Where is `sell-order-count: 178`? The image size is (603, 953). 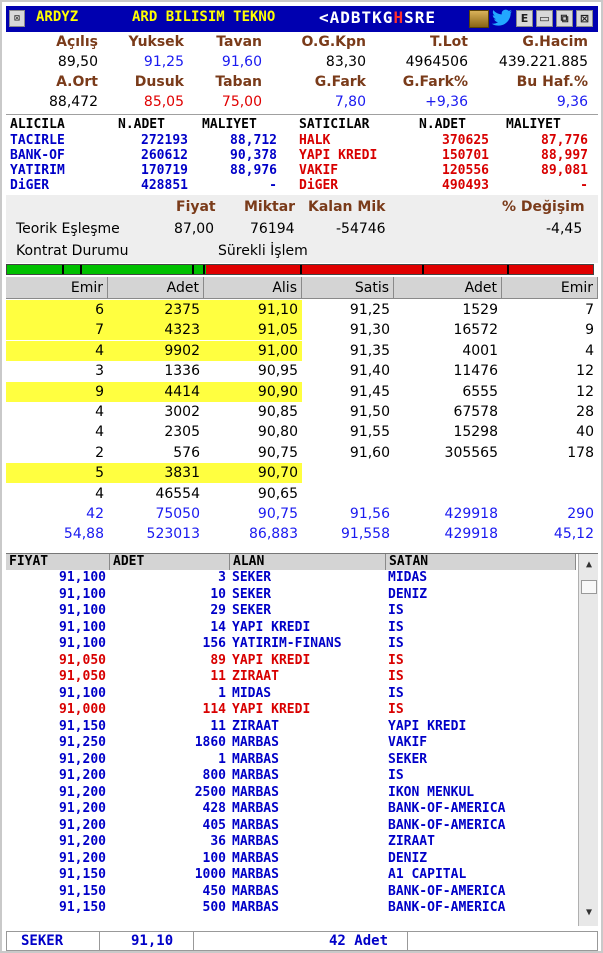
sell-order-count: 178 is located at coordinates (550, 453).